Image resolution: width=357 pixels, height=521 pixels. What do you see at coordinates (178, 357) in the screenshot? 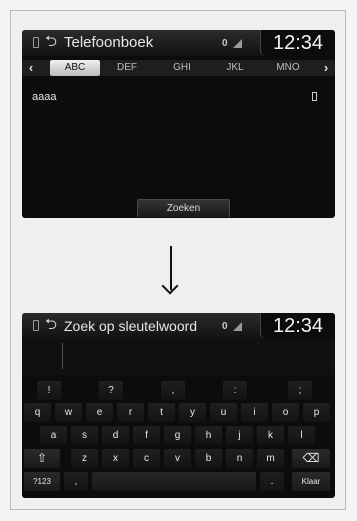
I see `search-input` at bounding box center [178, 357].